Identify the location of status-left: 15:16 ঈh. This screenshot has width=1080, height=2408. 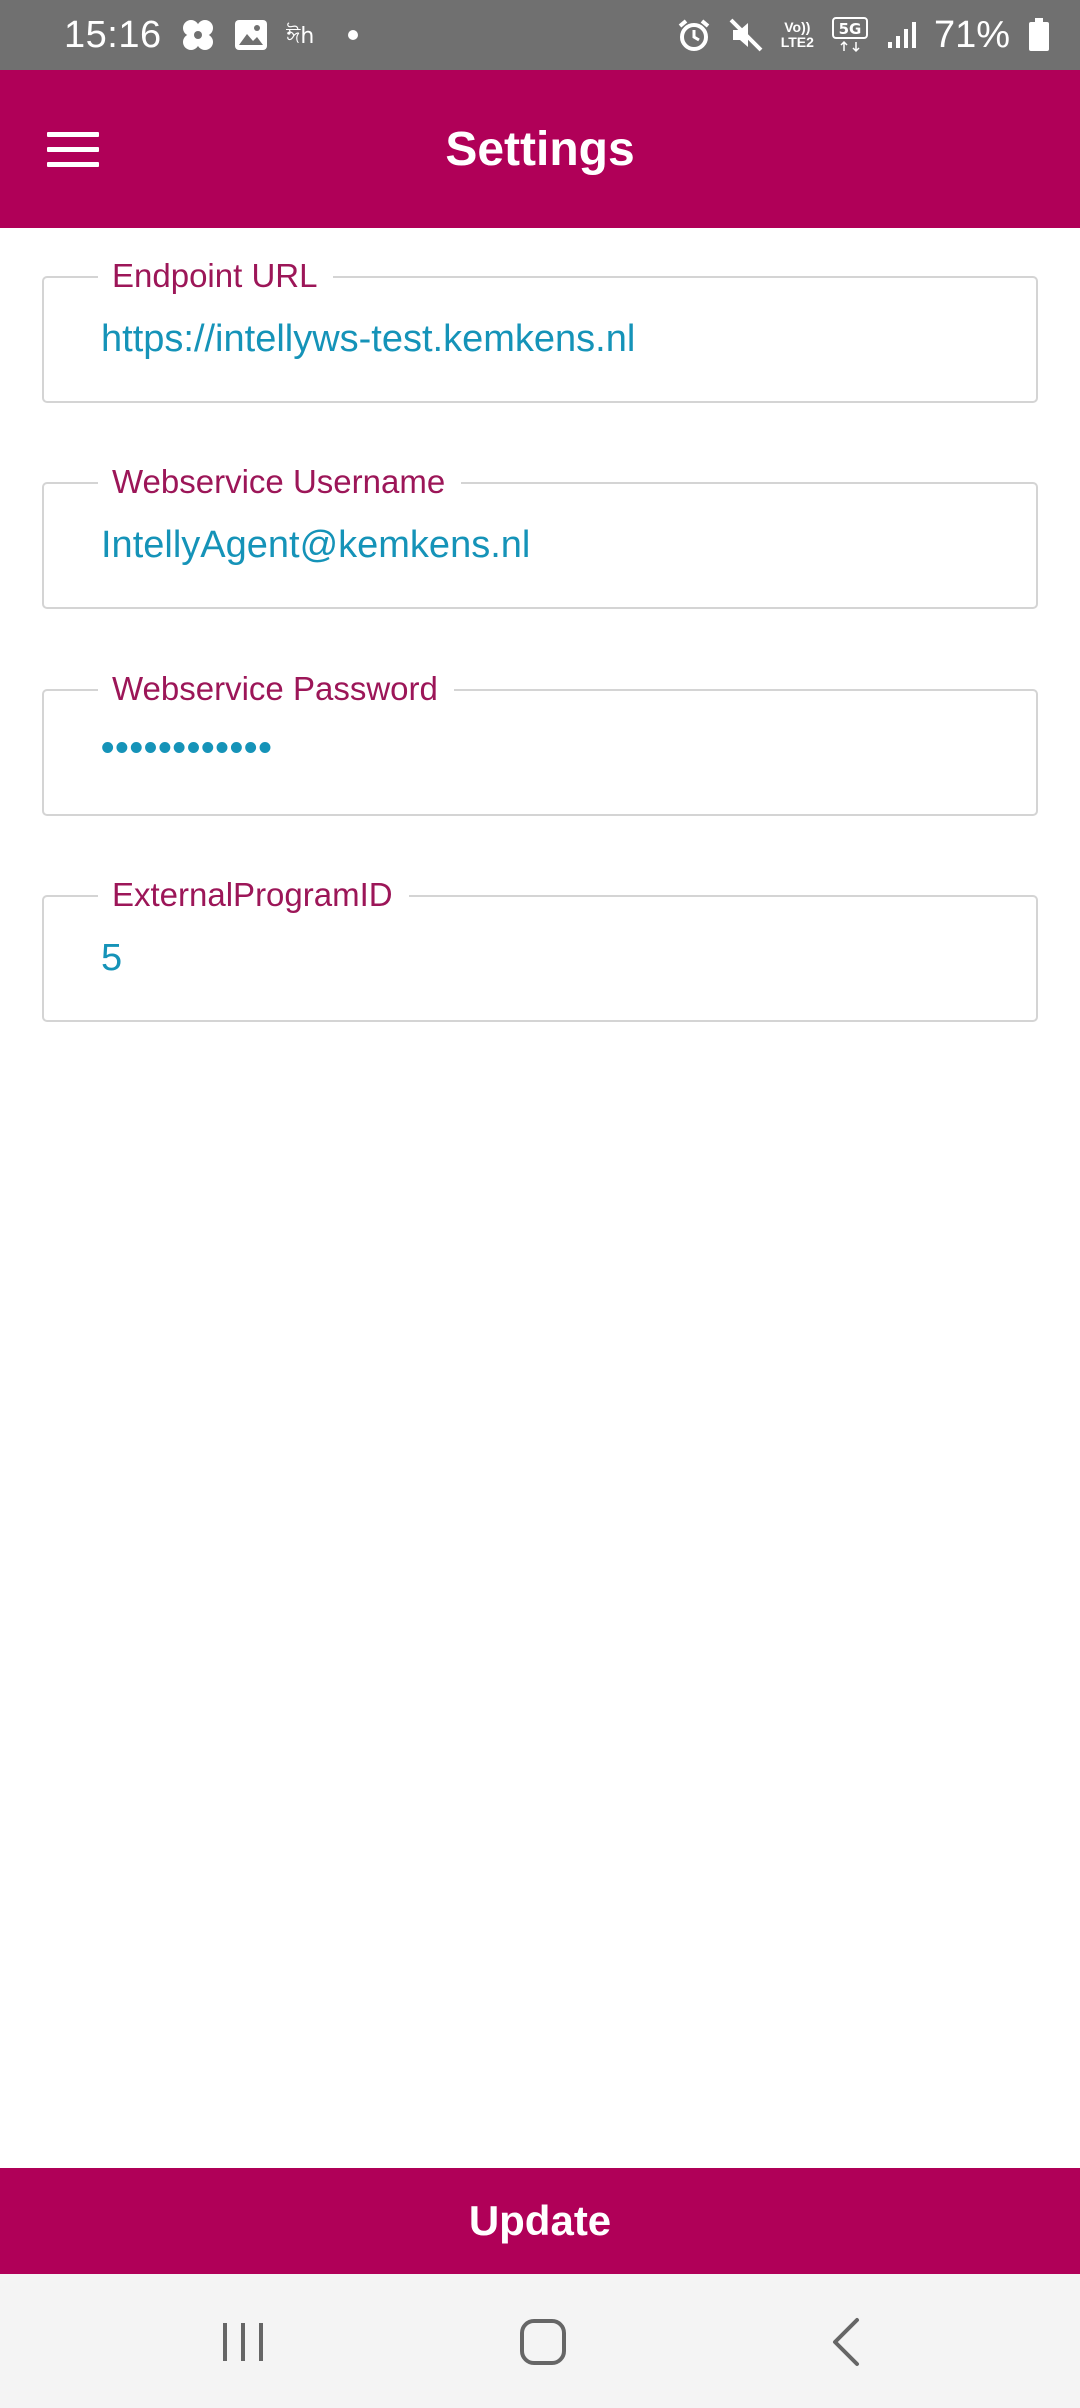
(211, 35).